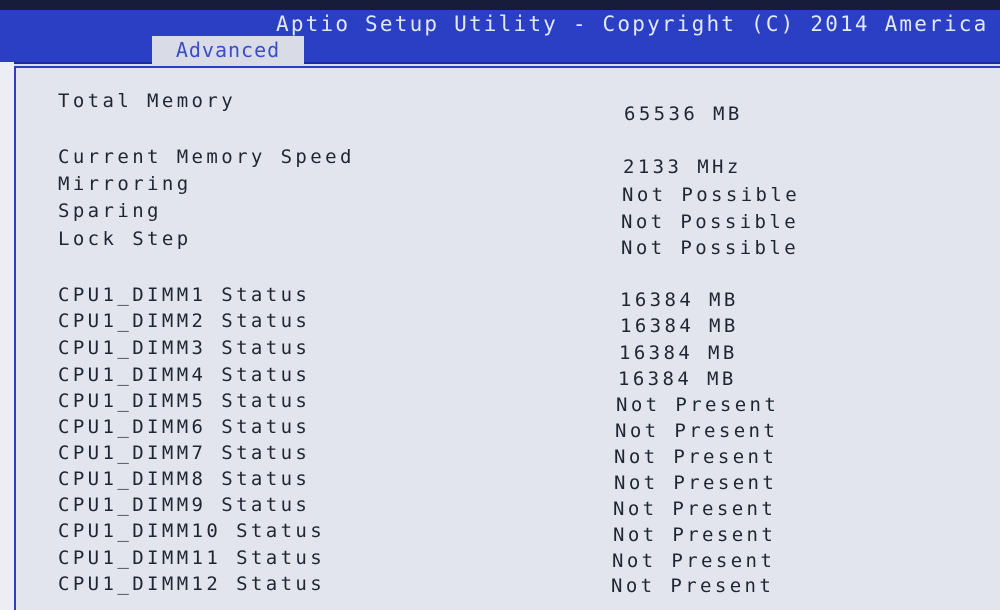 The image size is (1000, 610). What do you see at coordinates (184, 295) in the screenshot?
I see `dimm-status-label: CPU1_DIMM1 Status` at bounding box center [184, 295].